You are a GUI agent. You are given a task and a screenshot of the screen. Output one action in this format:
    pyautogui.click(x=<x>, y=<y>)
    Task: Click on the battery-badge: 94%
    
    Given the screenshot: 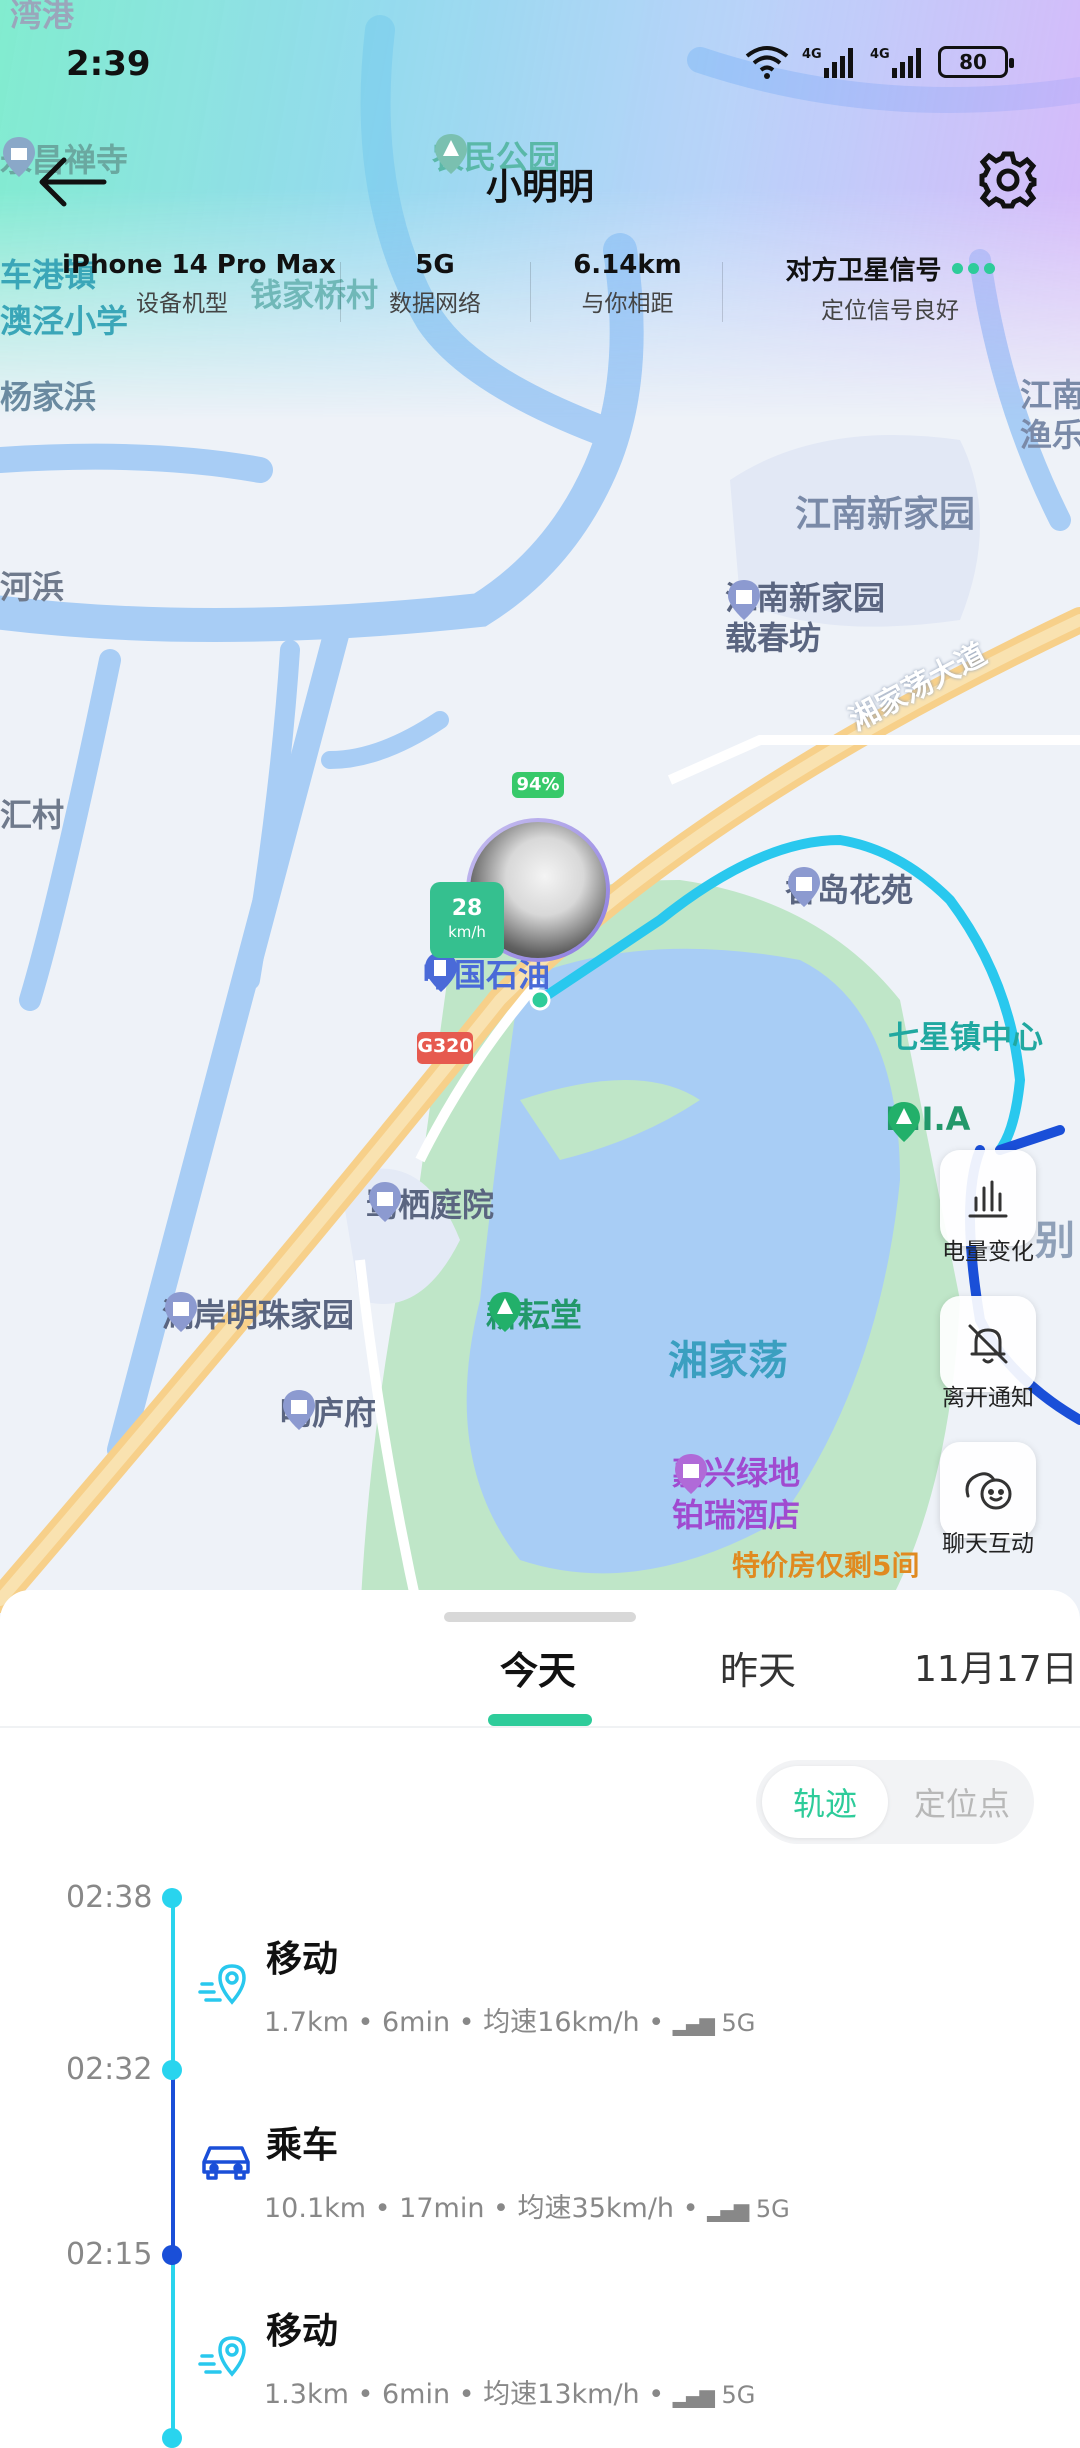 What is the action you would take?
    pyautogui.click(x=538, y=785)
    